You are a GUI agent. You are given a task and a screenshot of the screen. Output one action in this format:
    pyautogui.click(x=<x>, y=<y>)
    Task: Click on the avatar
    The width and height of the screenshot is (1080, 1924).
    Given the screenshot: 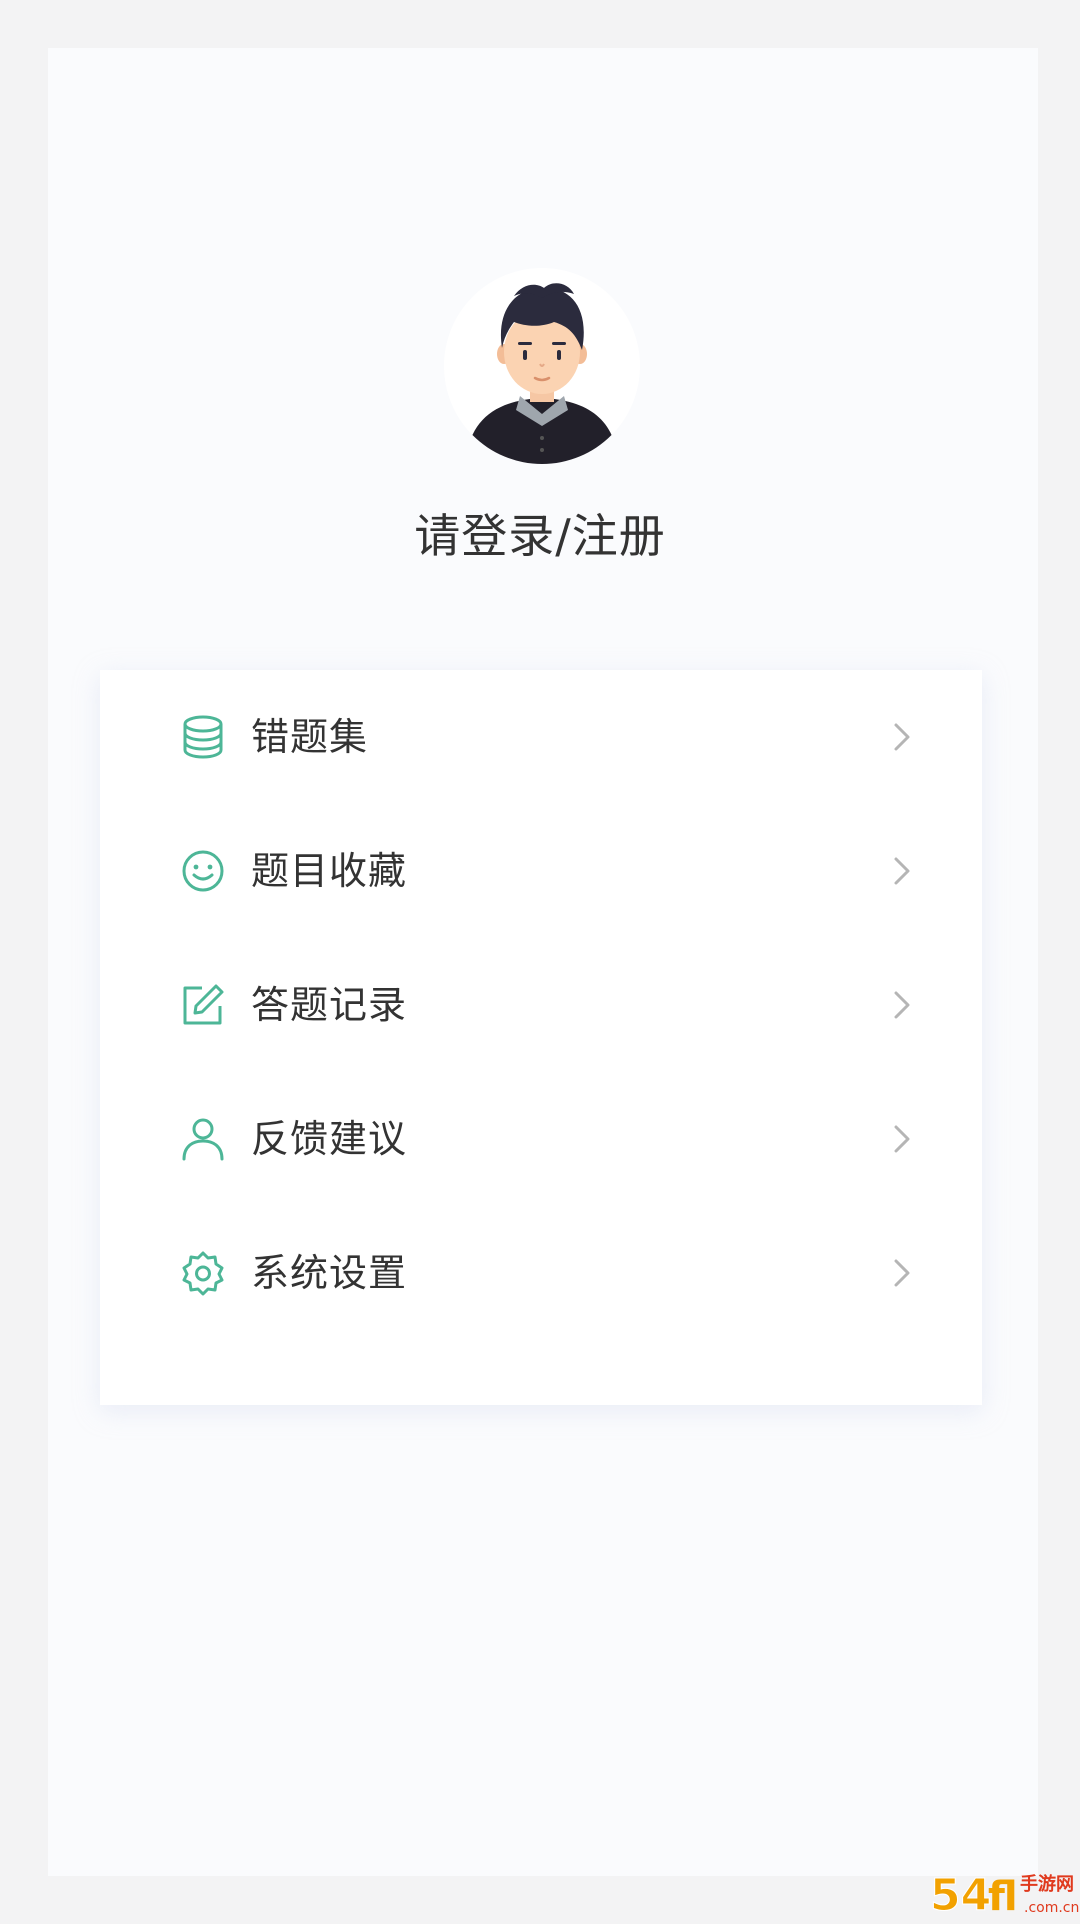 What is the action you would take?
    pyautogui.click(x=542, y=366)
    